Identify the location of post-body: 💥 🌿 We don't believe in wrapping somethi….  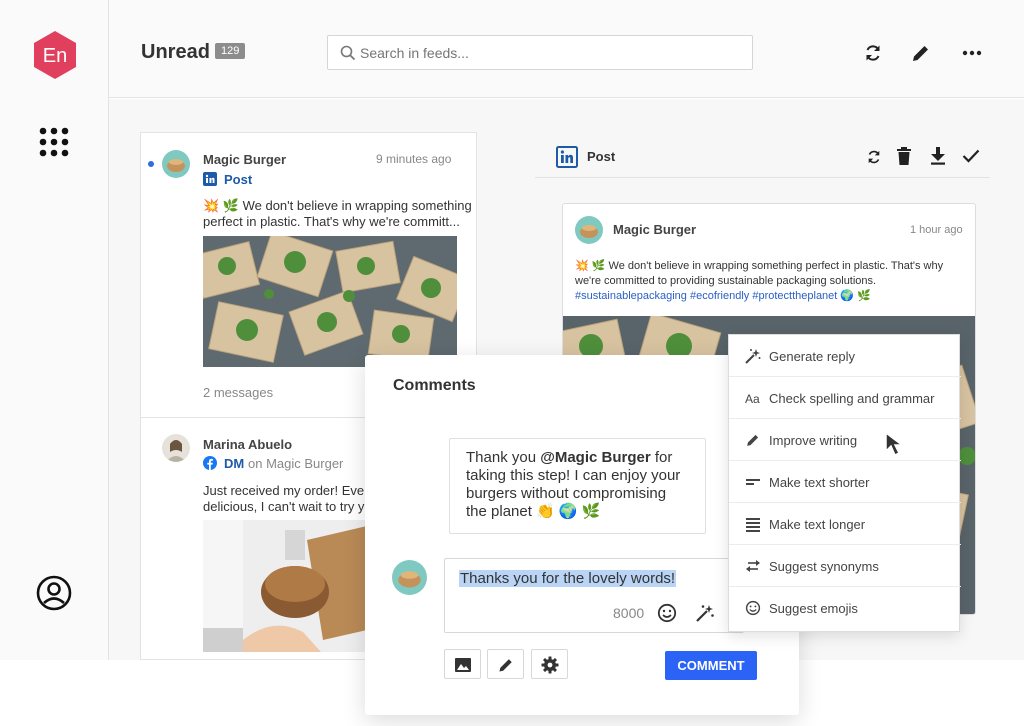
(771, 281).